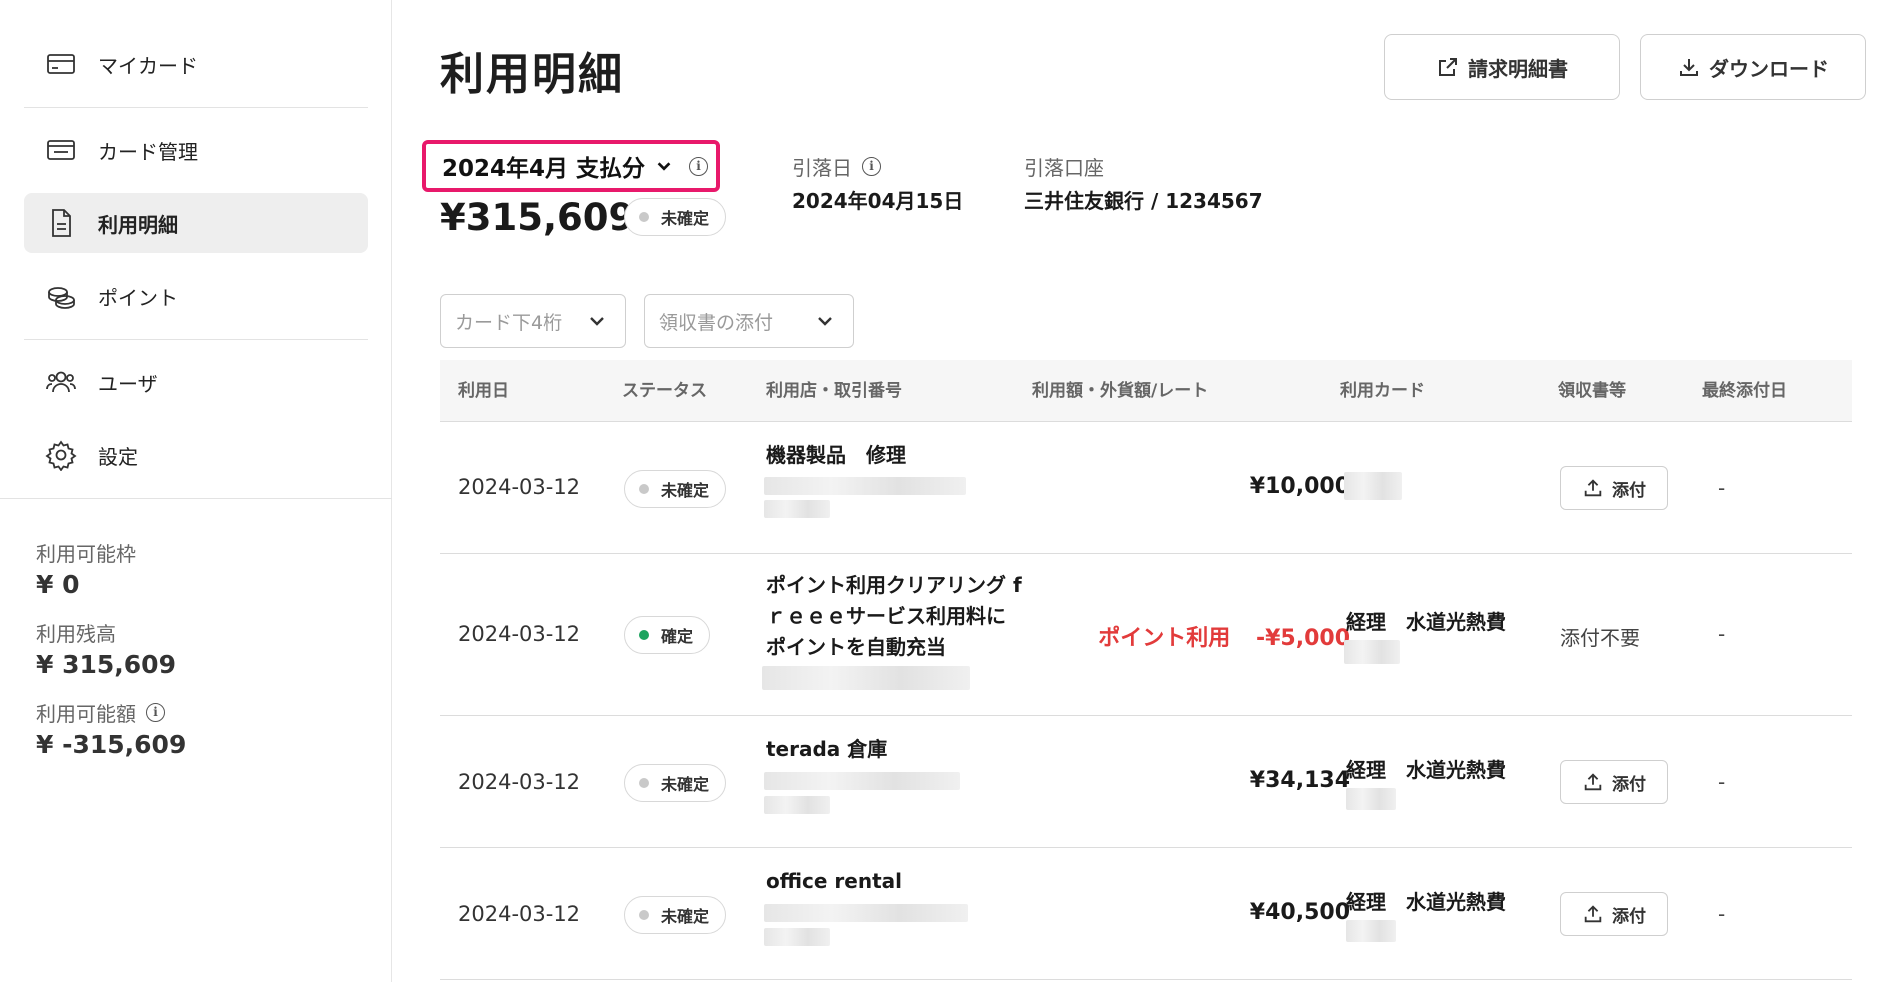  Describe the element at coordinates (1164, 638) in the screenshot. I see `point-use-label: ポイント利用` at that location.